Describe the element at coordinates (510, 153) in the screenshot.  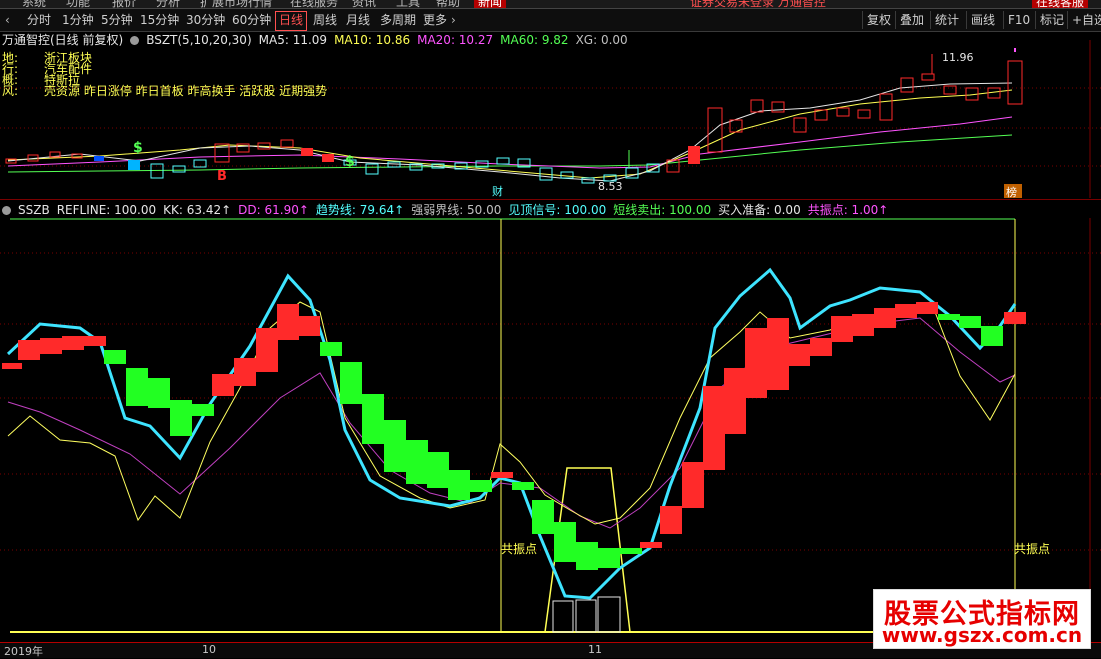
I see `ma60-line` at that location.